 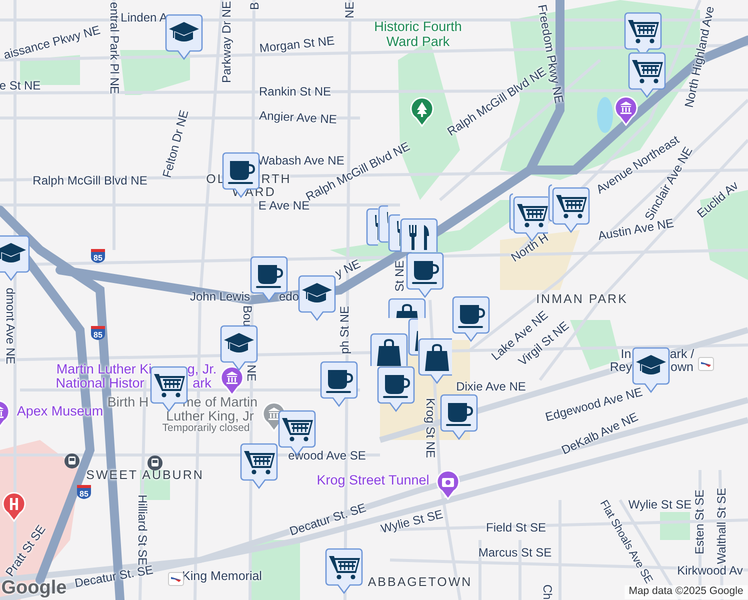 What do you see at coordinates (90, 181) in the screenshot?
I see `street-label: Ralph McGill Blvd NE` at bounding box center [90, 181].